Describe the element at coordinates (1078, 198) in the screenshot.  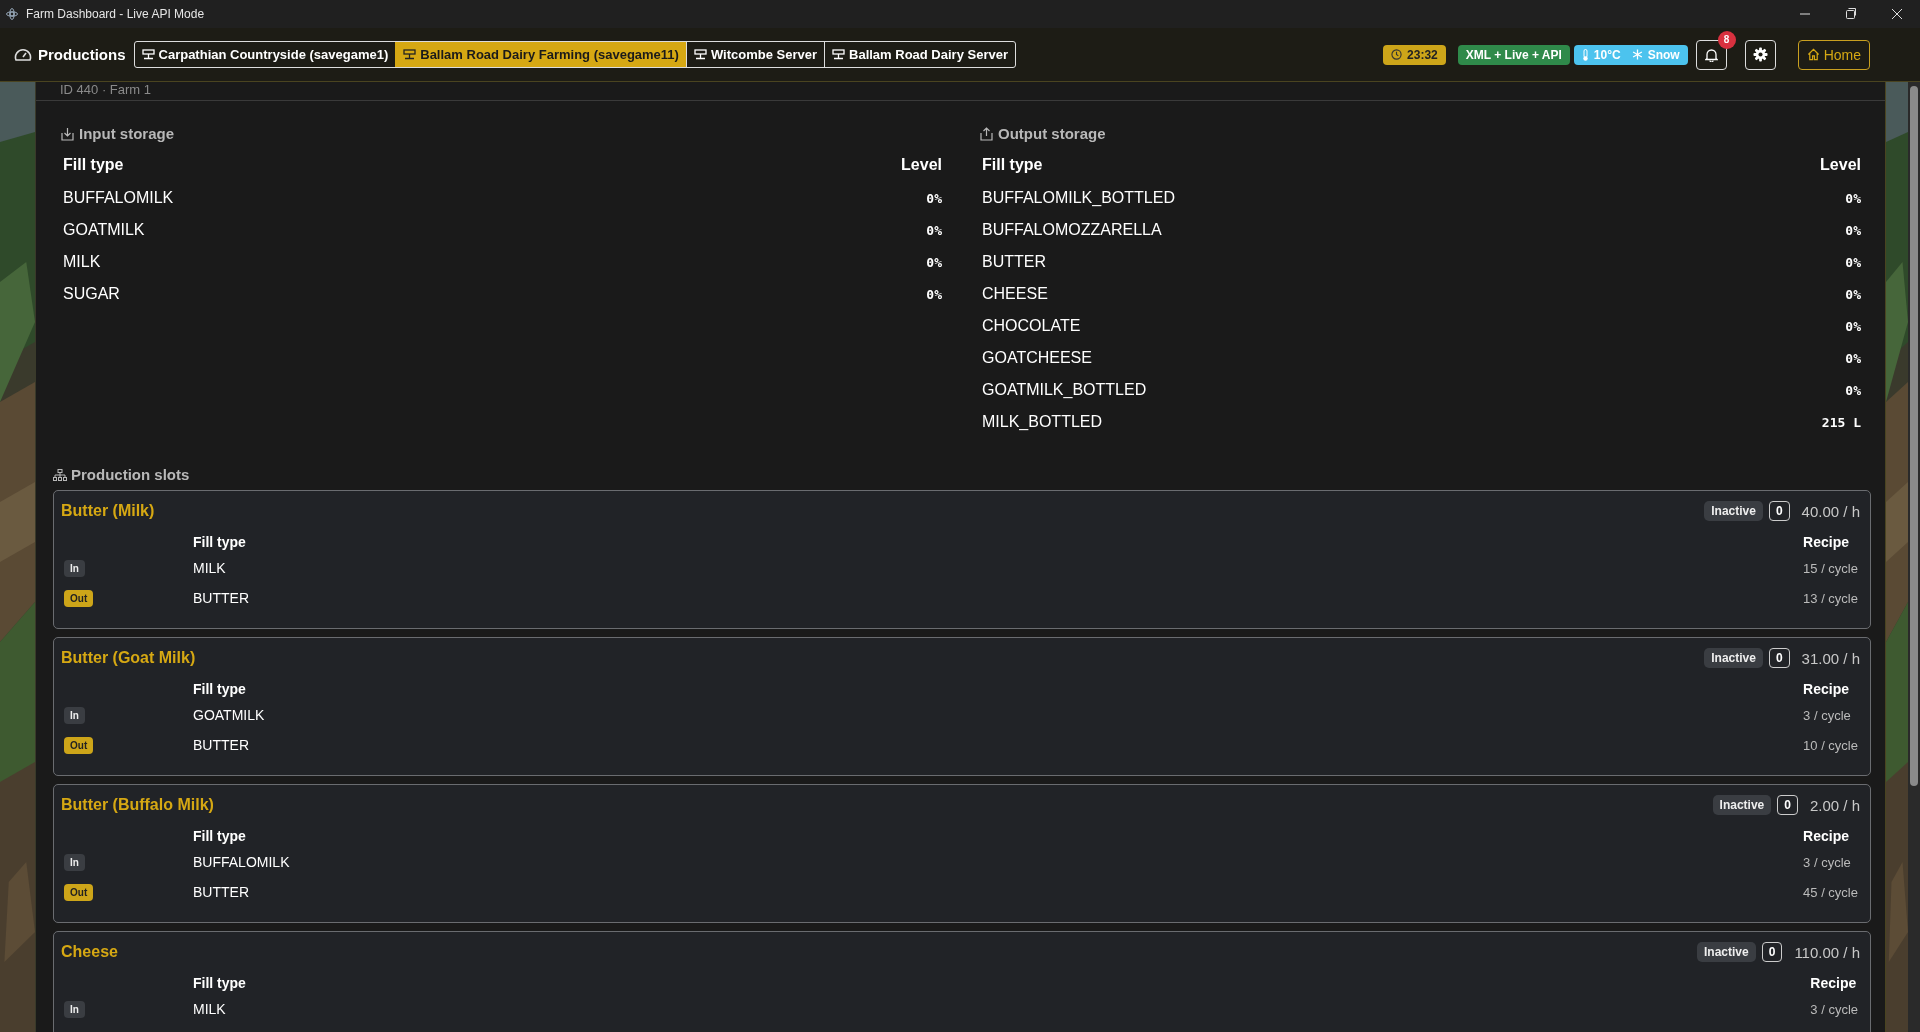
I see `fill-type: BUFFALOMILK_BOTTLED` at that location.